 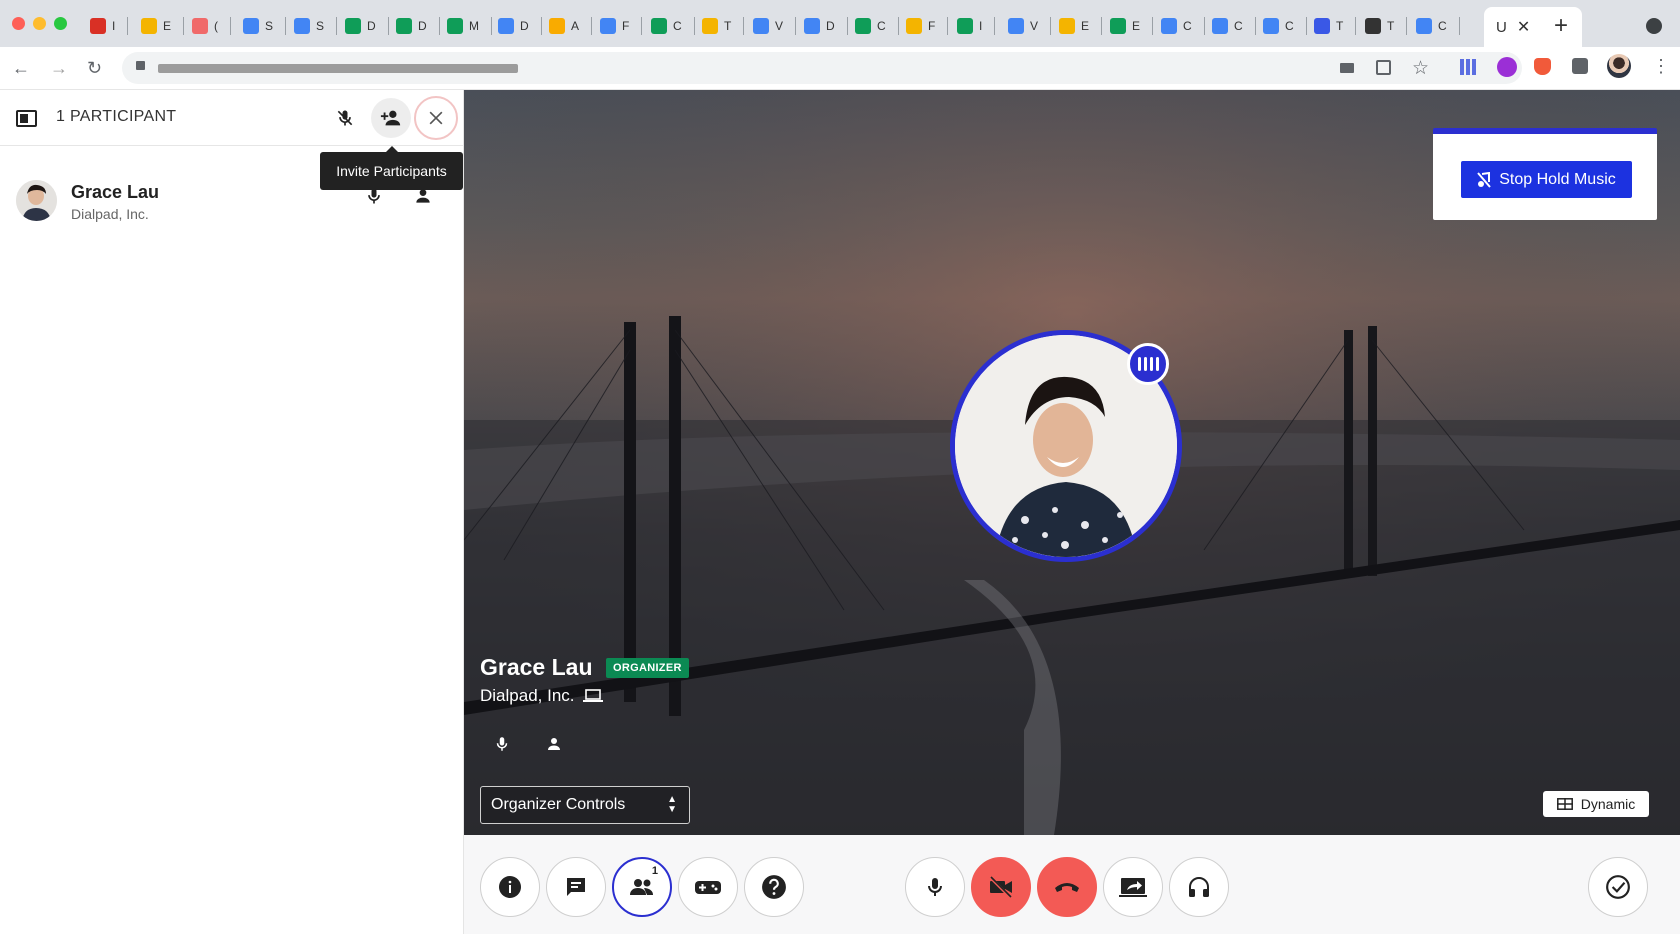 What do you see at coordinates (39, 23) in the screenshot?
I see `minimize-window-button` at bounding box center [39, 23].